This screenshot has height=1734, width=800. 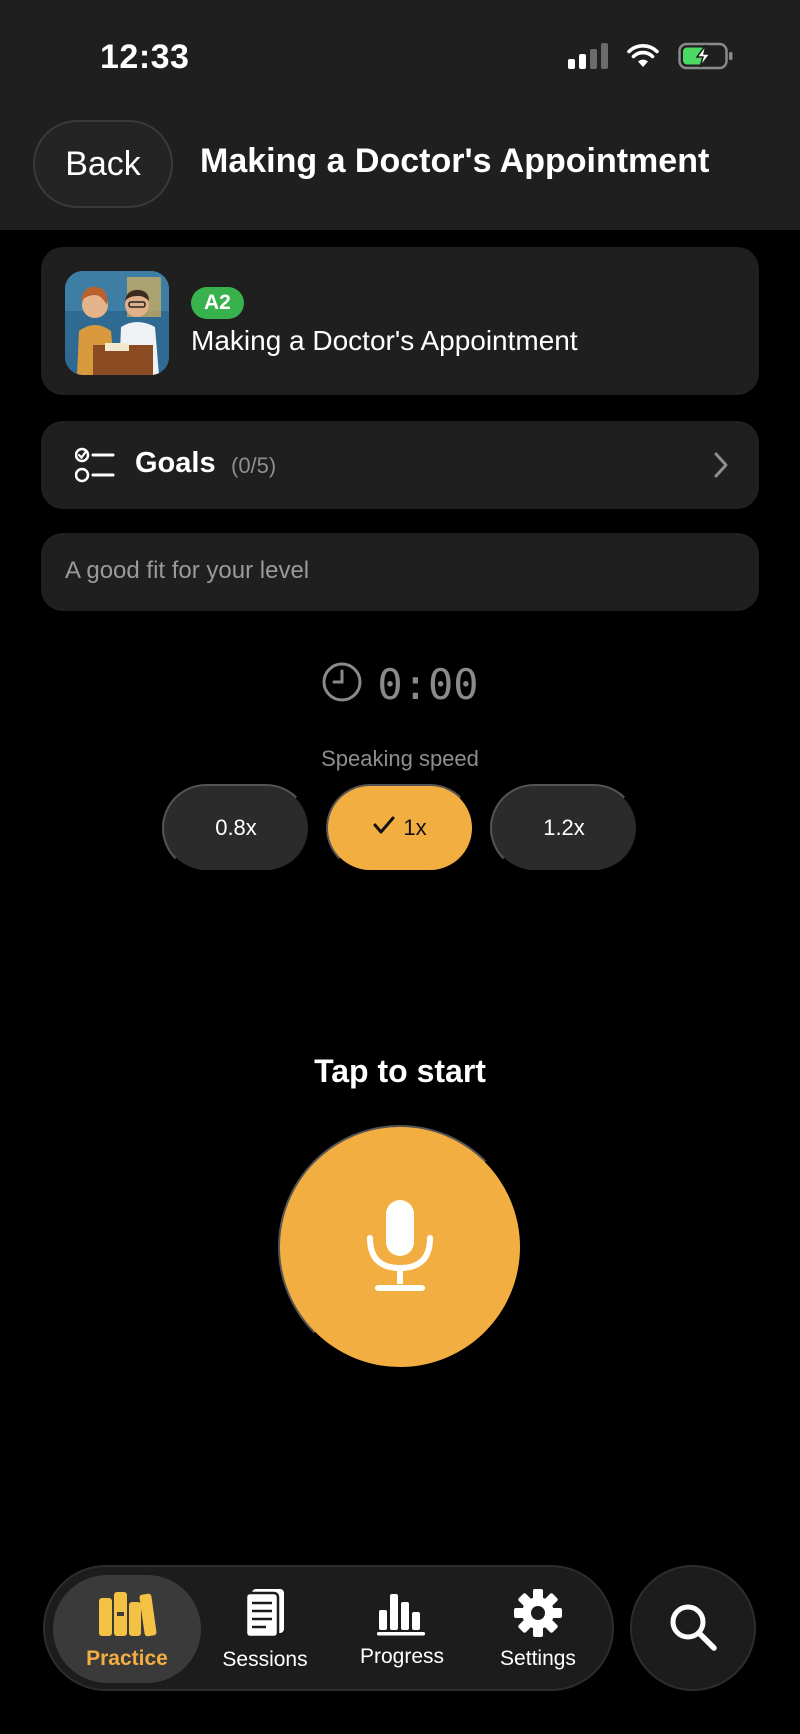 What do you see at coordinates (400, 572) in the screenshot?
I see `level-hint: A good fit for your level` at bounding box center [400, 572].